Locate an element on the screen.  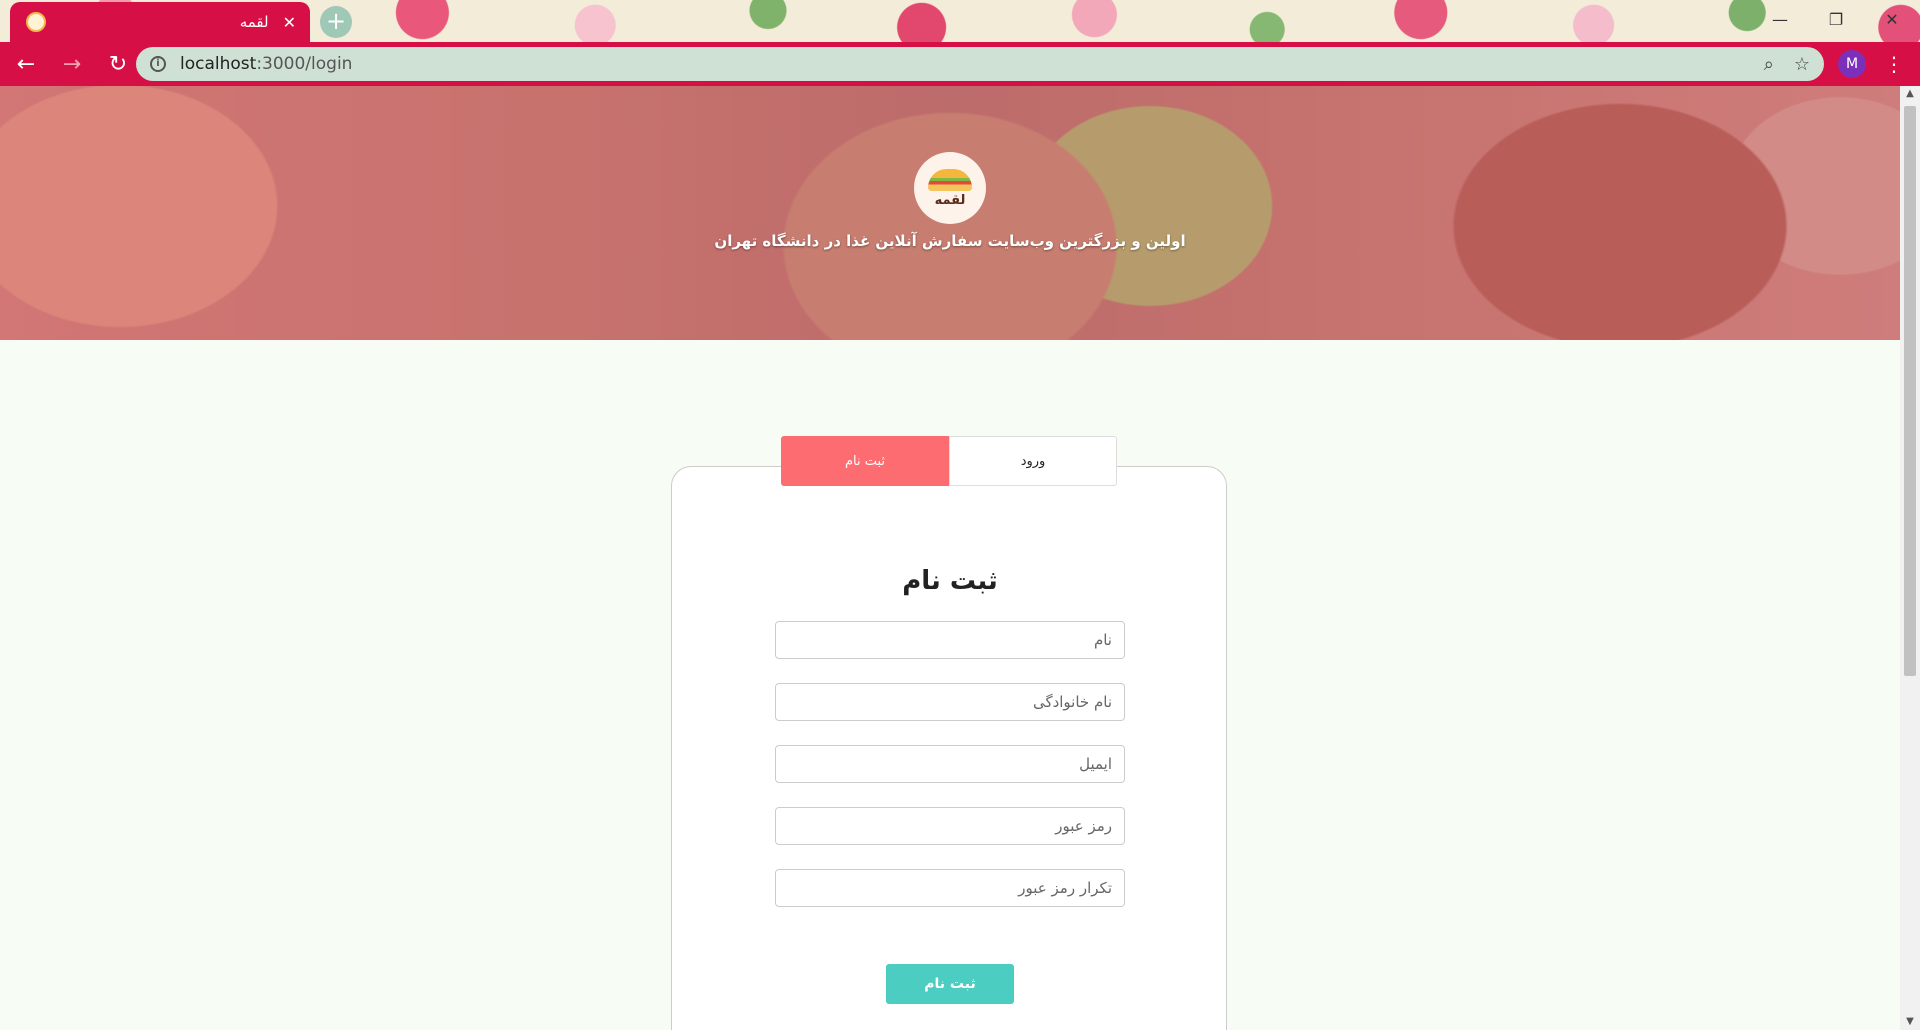
page-scrollbar: ▲ ▼ is located at coordinates (1910, 558).